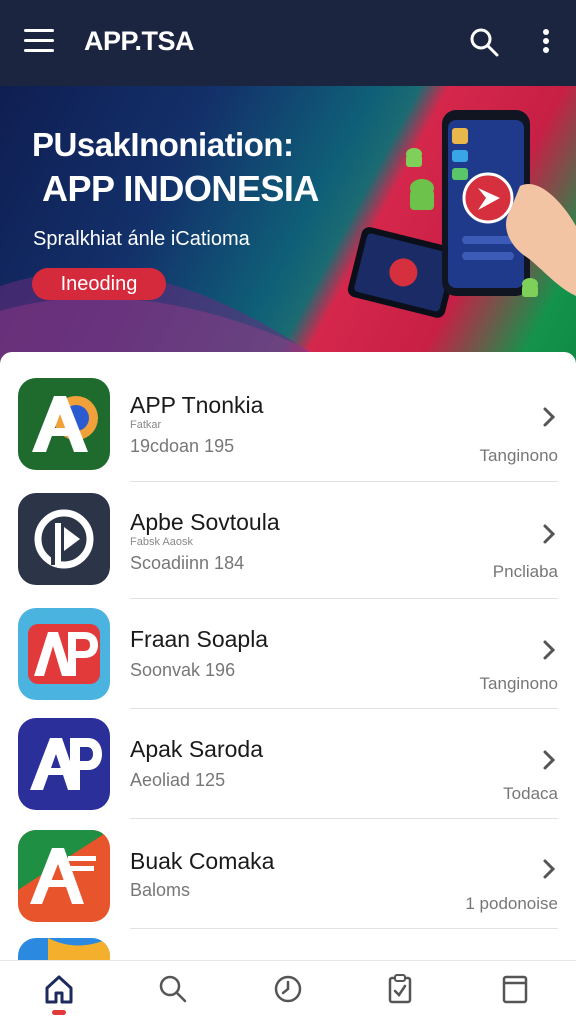 This screenshot has width=576, height=1024. What do you see at coordinates (180, 188) in the screenshot?
I see `banner-title: APP INDONESIA` at bounding box center [180, 188].